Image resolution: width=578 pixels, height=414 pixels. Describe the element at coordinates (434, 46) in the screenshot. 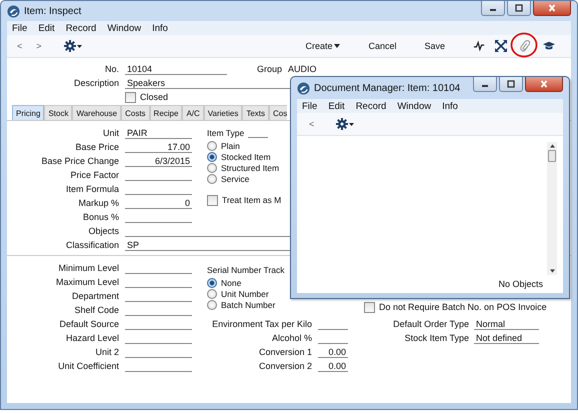

I see `toolbar-button: Save` at that location.